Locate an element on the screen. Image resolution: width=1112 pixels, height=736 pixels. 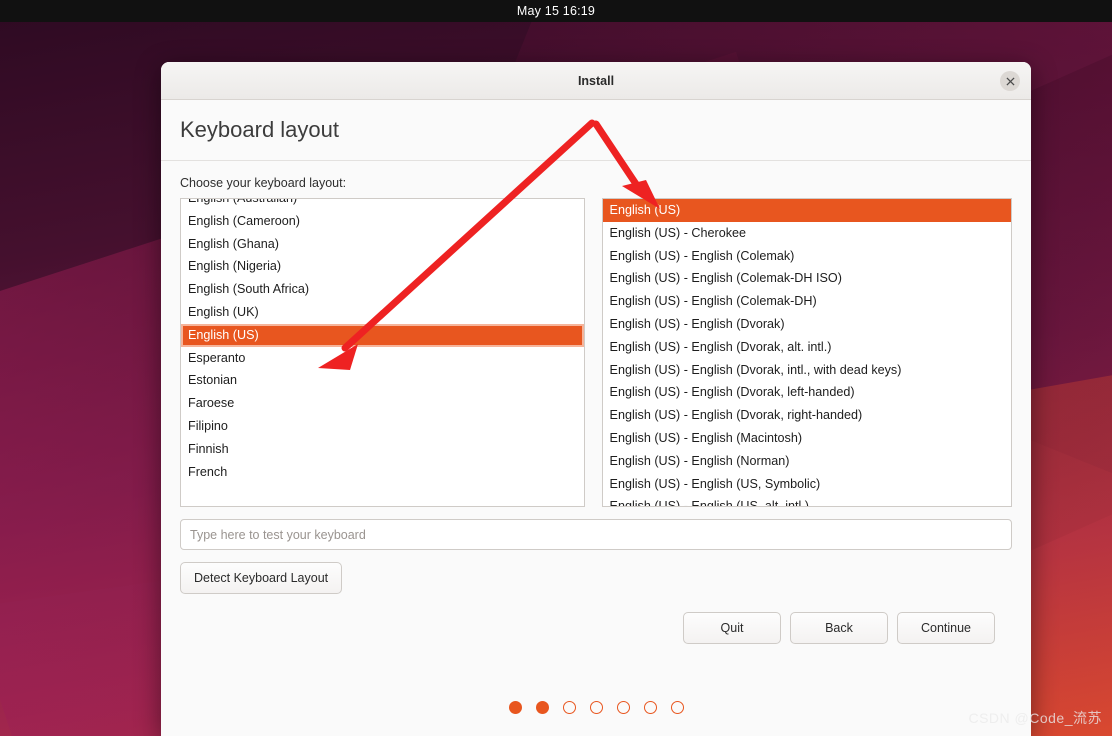
continue-button: Continue is located at coordinates (946, 628).